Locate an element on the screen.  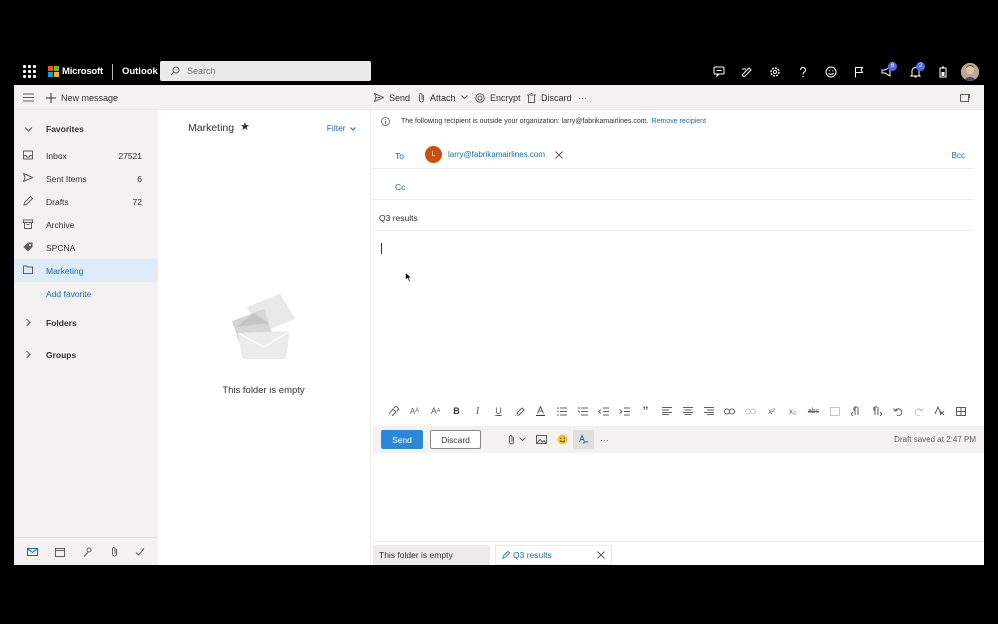
send-bar-tools: ··· is located at coordinates (559, 439).